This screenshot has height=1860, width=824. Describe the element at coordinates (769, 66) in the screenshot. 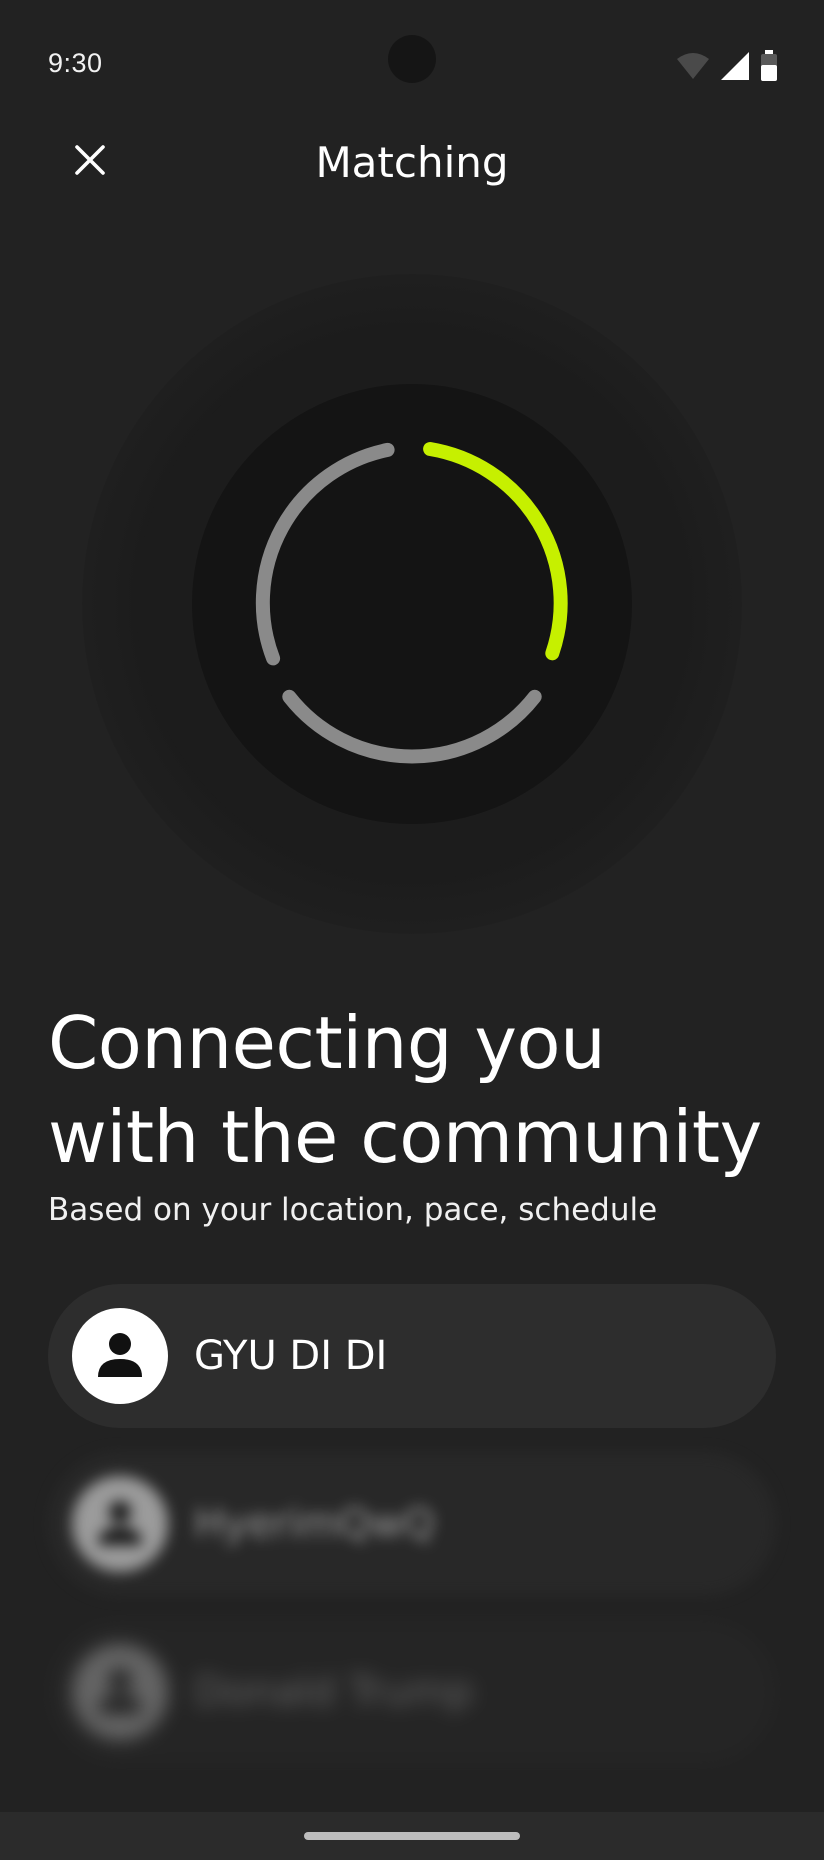

I see `battery-icon` at that location.